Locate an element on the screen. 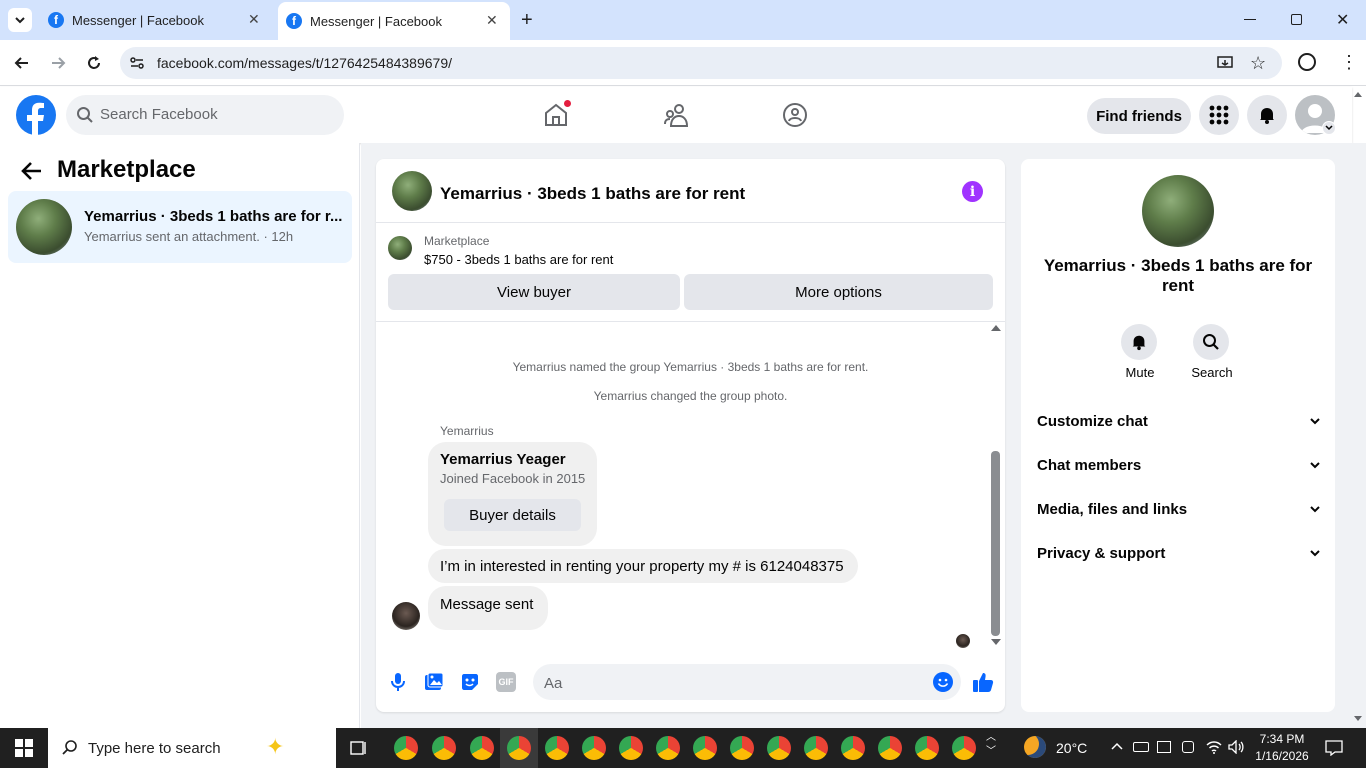  customize-chat-row: Customize chat is located at coordinates (1179, 421).